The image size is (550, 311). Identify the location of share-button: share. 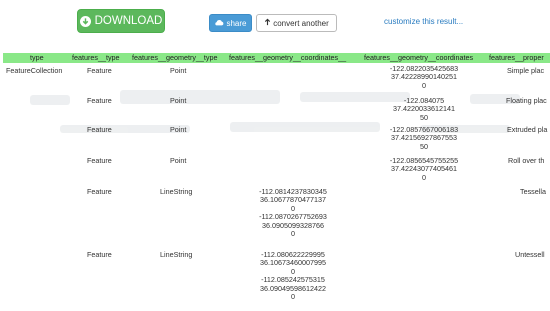
(230, 23).